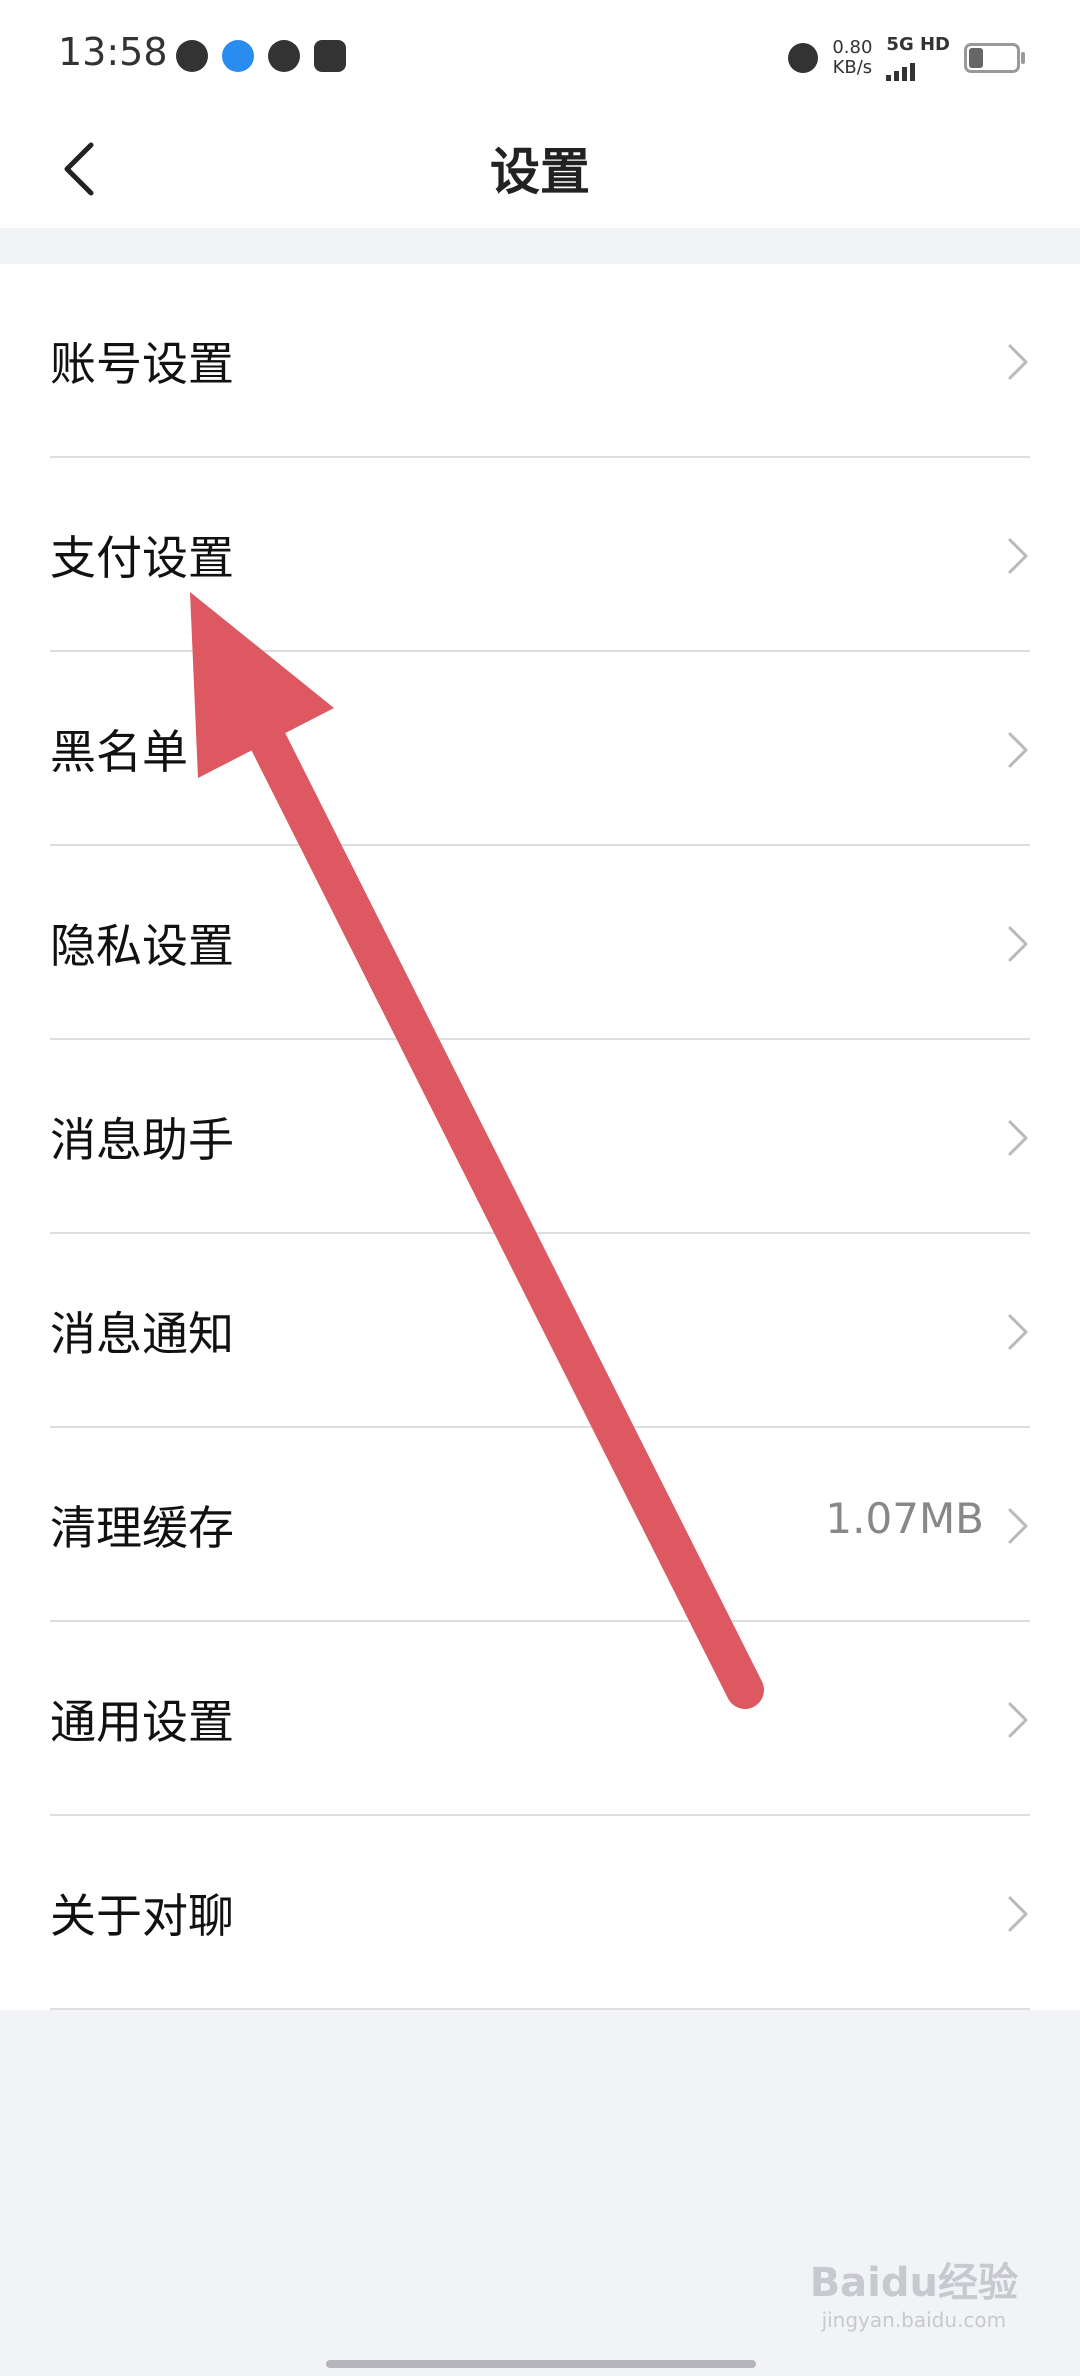  Describe the element at coordinates (852, 47) in the screenshot. I see `speed-value: 0.80` at that location.